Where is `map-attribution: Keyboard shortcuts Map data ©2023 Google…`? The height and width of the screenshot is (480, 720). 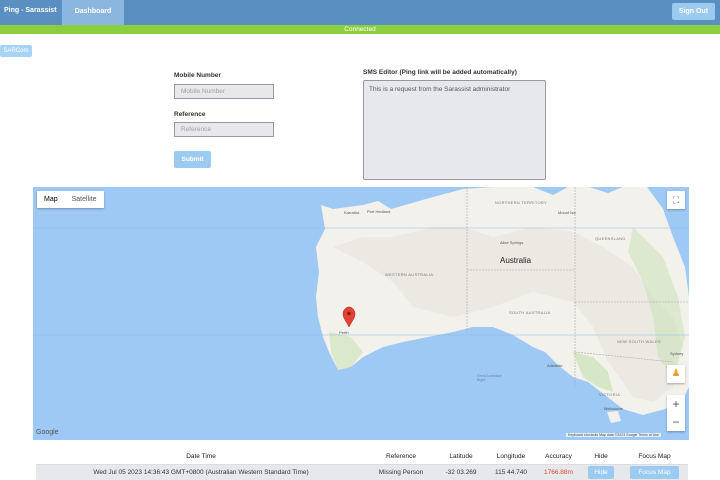 map-attribution: Keyboard shortcuts Map data ©2023 Google… is located at coordinates (613, 435).